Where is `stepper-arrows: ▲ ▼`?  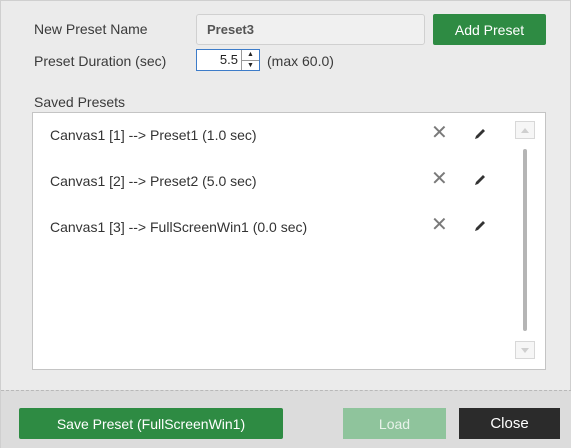 stepper-arrows: ▲ ▼ is located at coordinates (250, 60).